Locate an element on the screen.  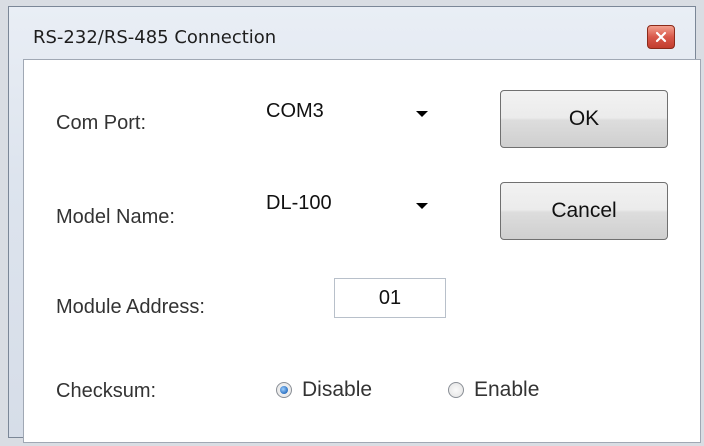
close-icon is located at coordinates (661, 37).